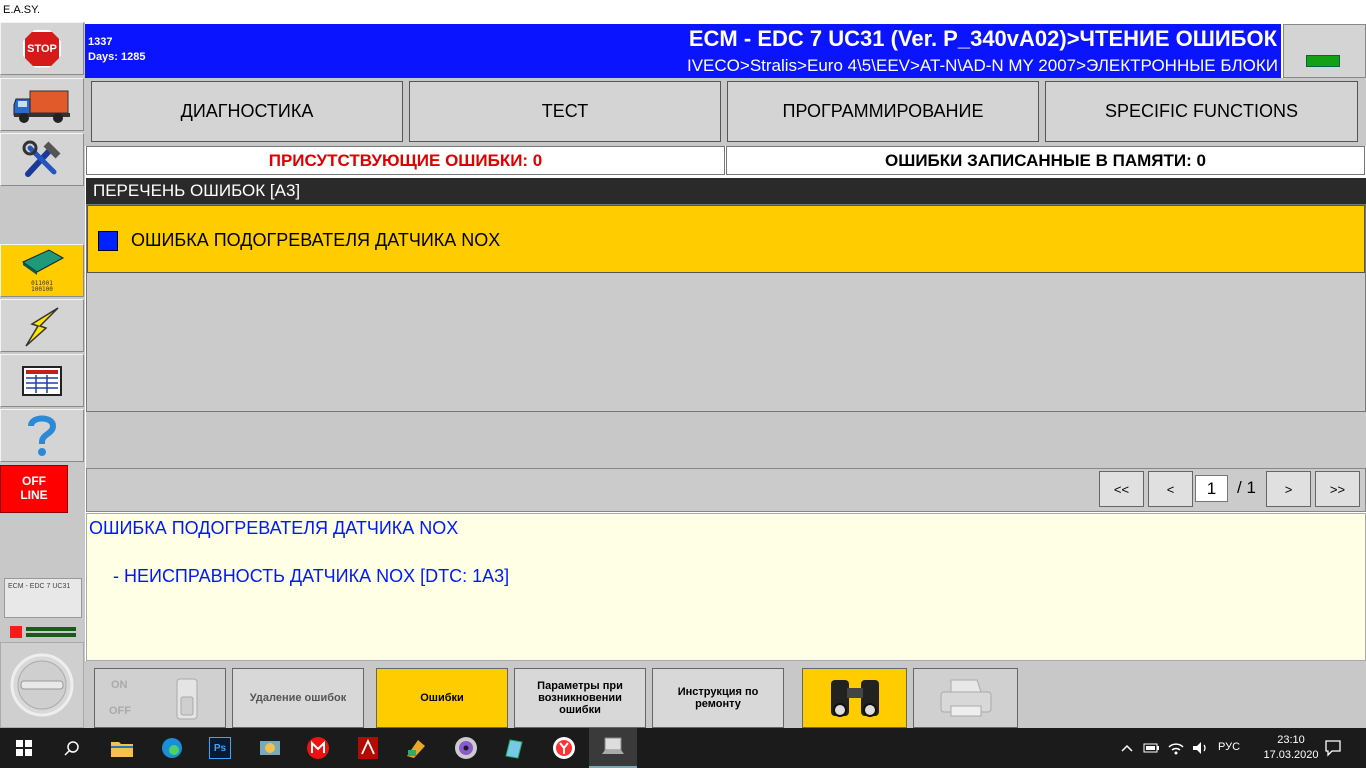 The height and width of the screenshot is (768, 1366). What do you see at coordinates (1170, 489) in the screenshot?
I see `prev-page-button: <` at bounding box center [1170, 489].